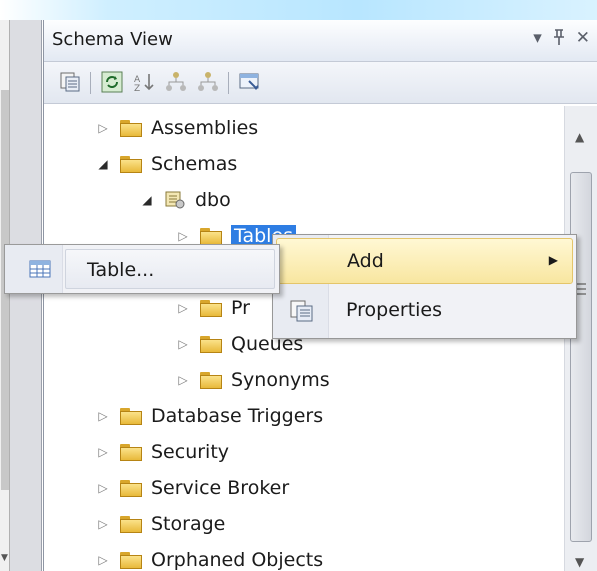 This screenshot has height=571, width=597. What do you see at coordinates (112, 39) in the screenshot?
I see `panel-title: Schema View` at bounding box center [112, 39].